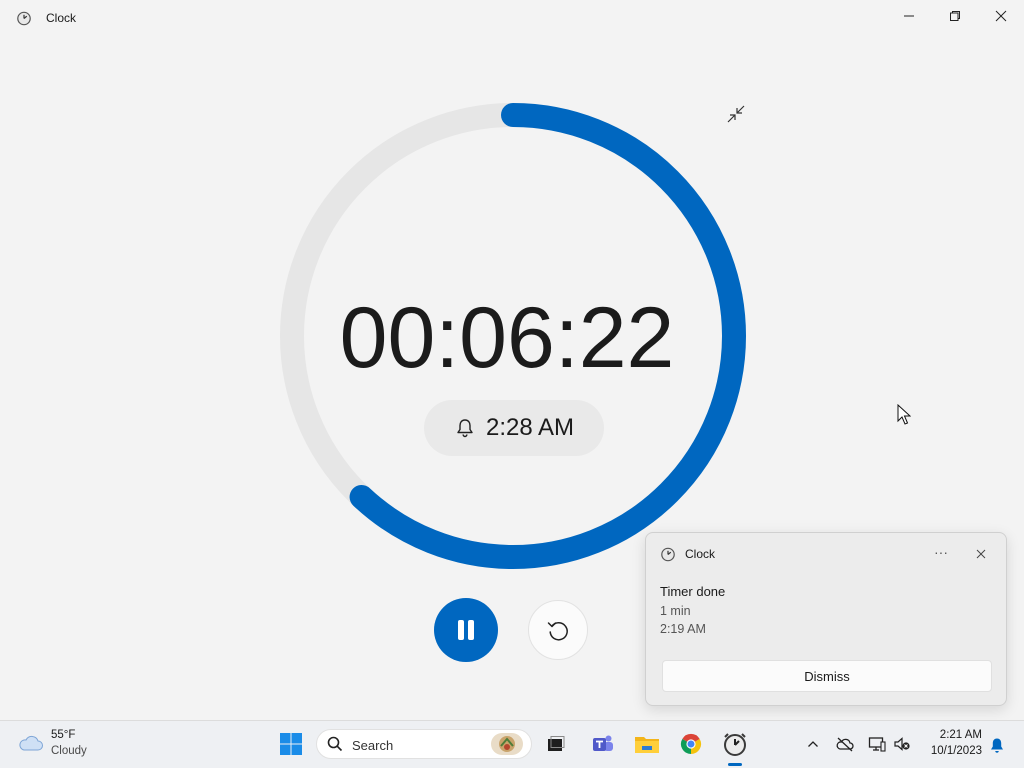  I want to click on volume-muted-icon, so click(902, 744).